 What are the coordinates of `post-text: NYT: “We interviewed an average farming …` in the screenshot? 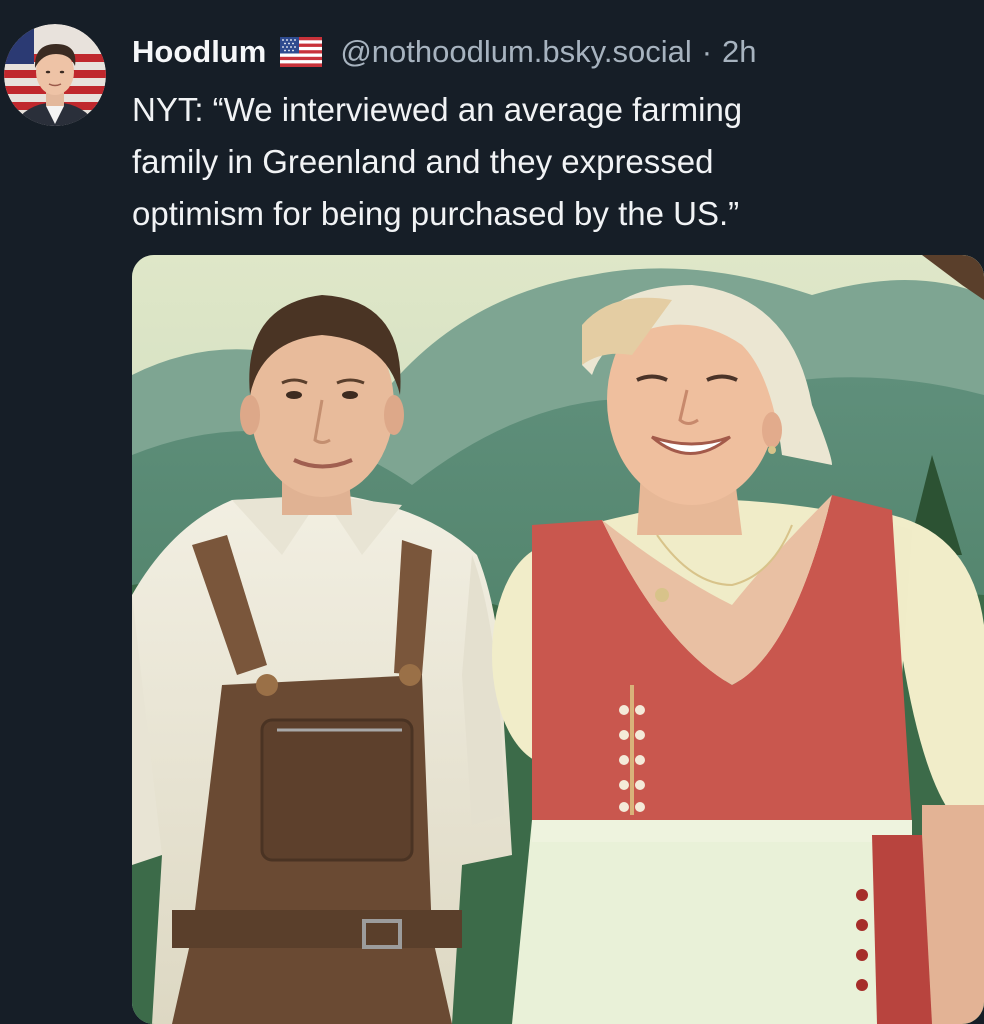 It's located at (437, 161).